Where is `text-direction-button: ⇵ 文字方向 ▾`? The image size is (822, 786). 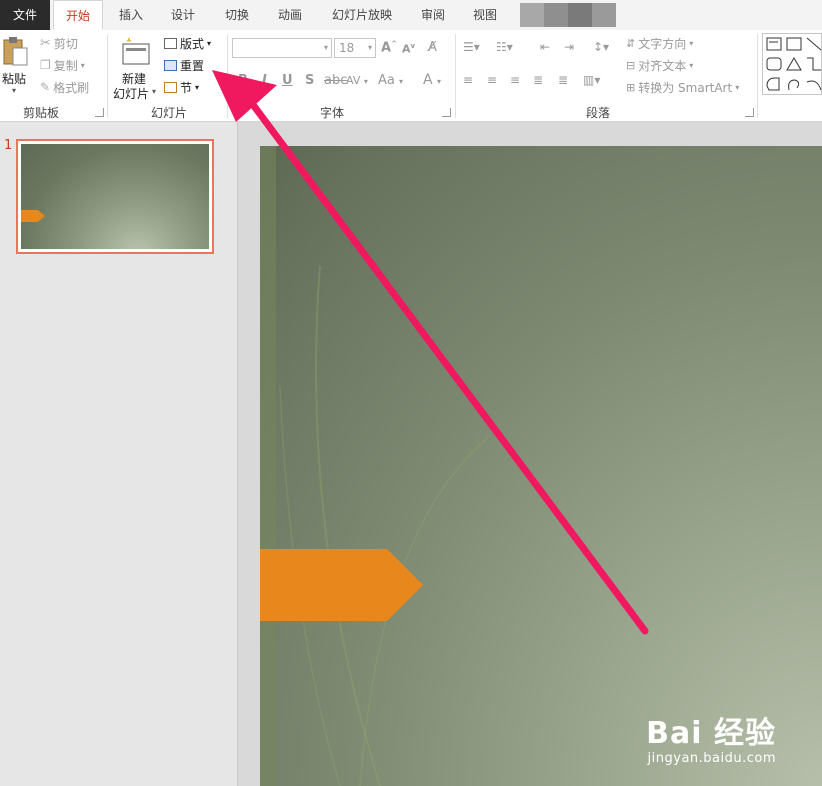
text-direction-button: ⇵ 文字方向 ▾ is located at coordinates (659, 43).